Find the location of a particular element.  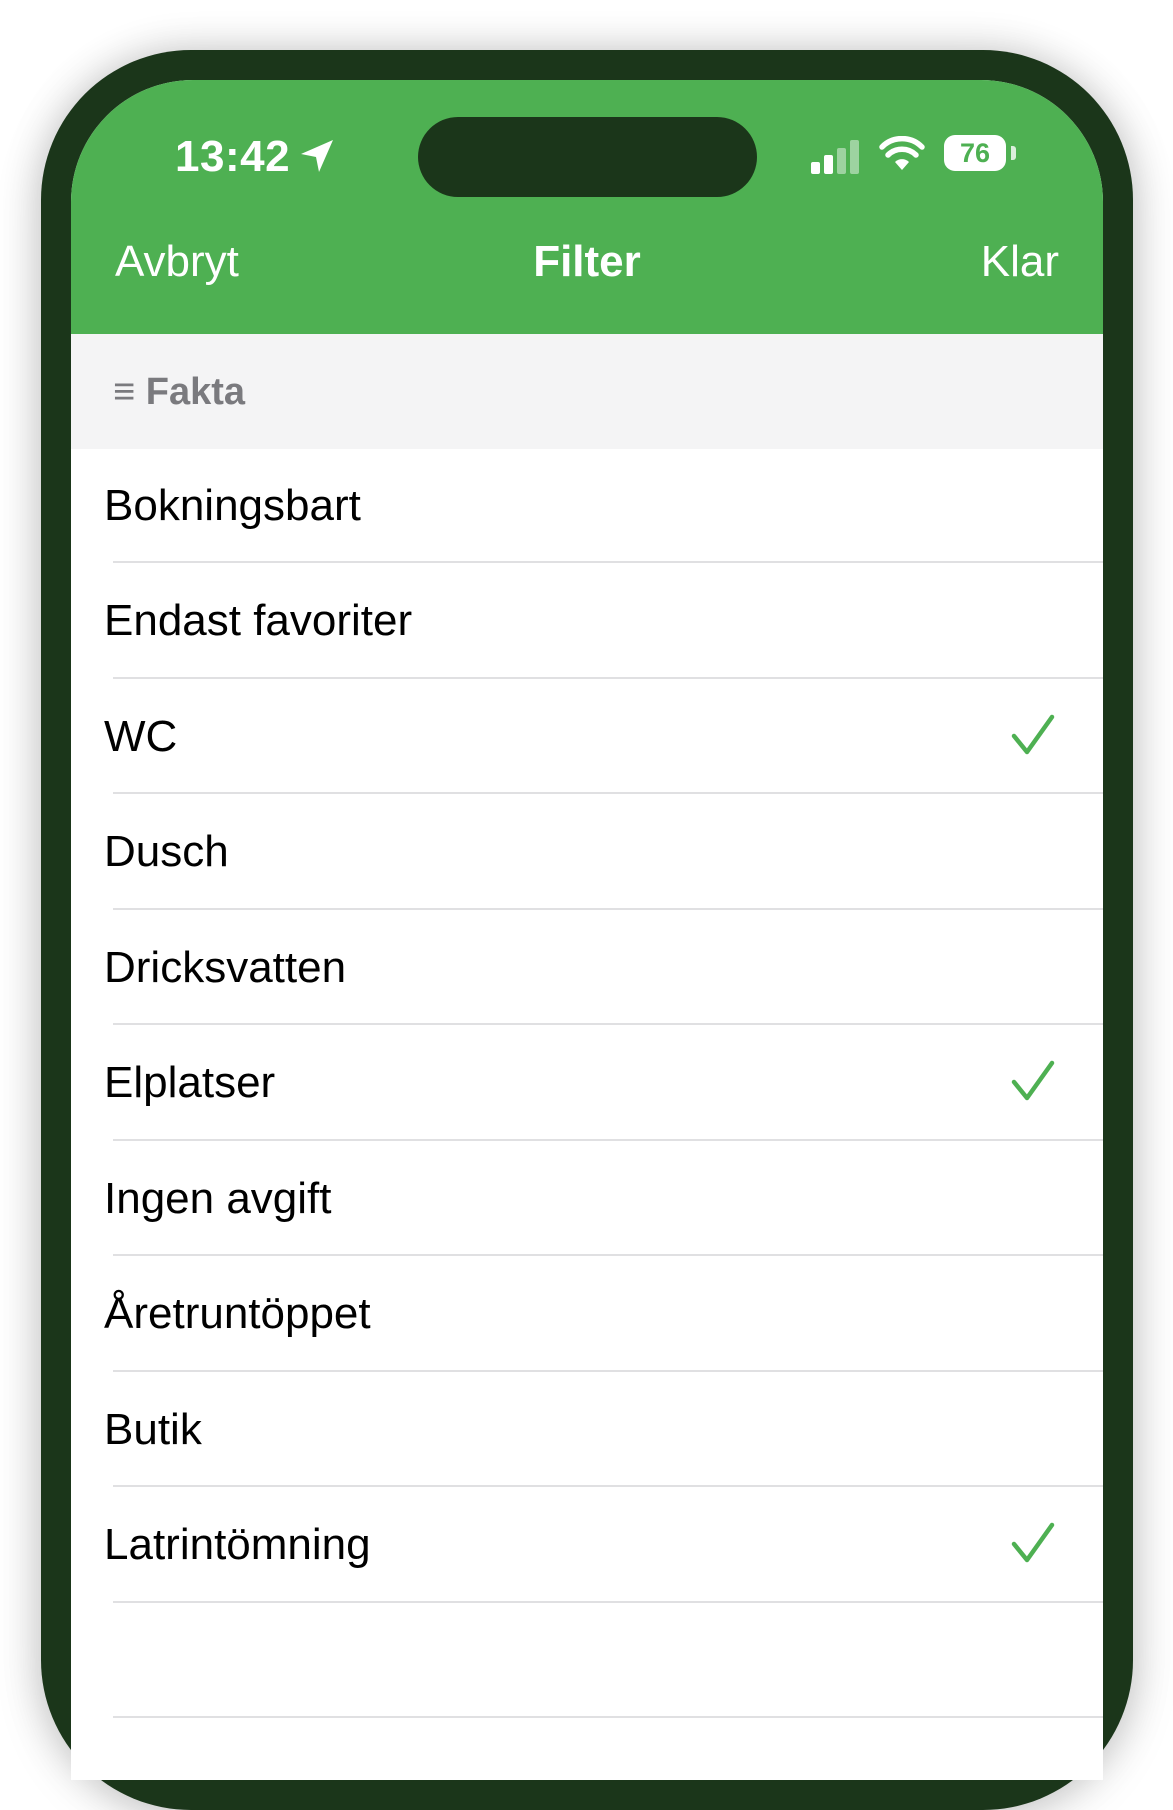

navigation-header: 13:42 76 Filter Avbryt Klar is located at coordinates (587, 207).